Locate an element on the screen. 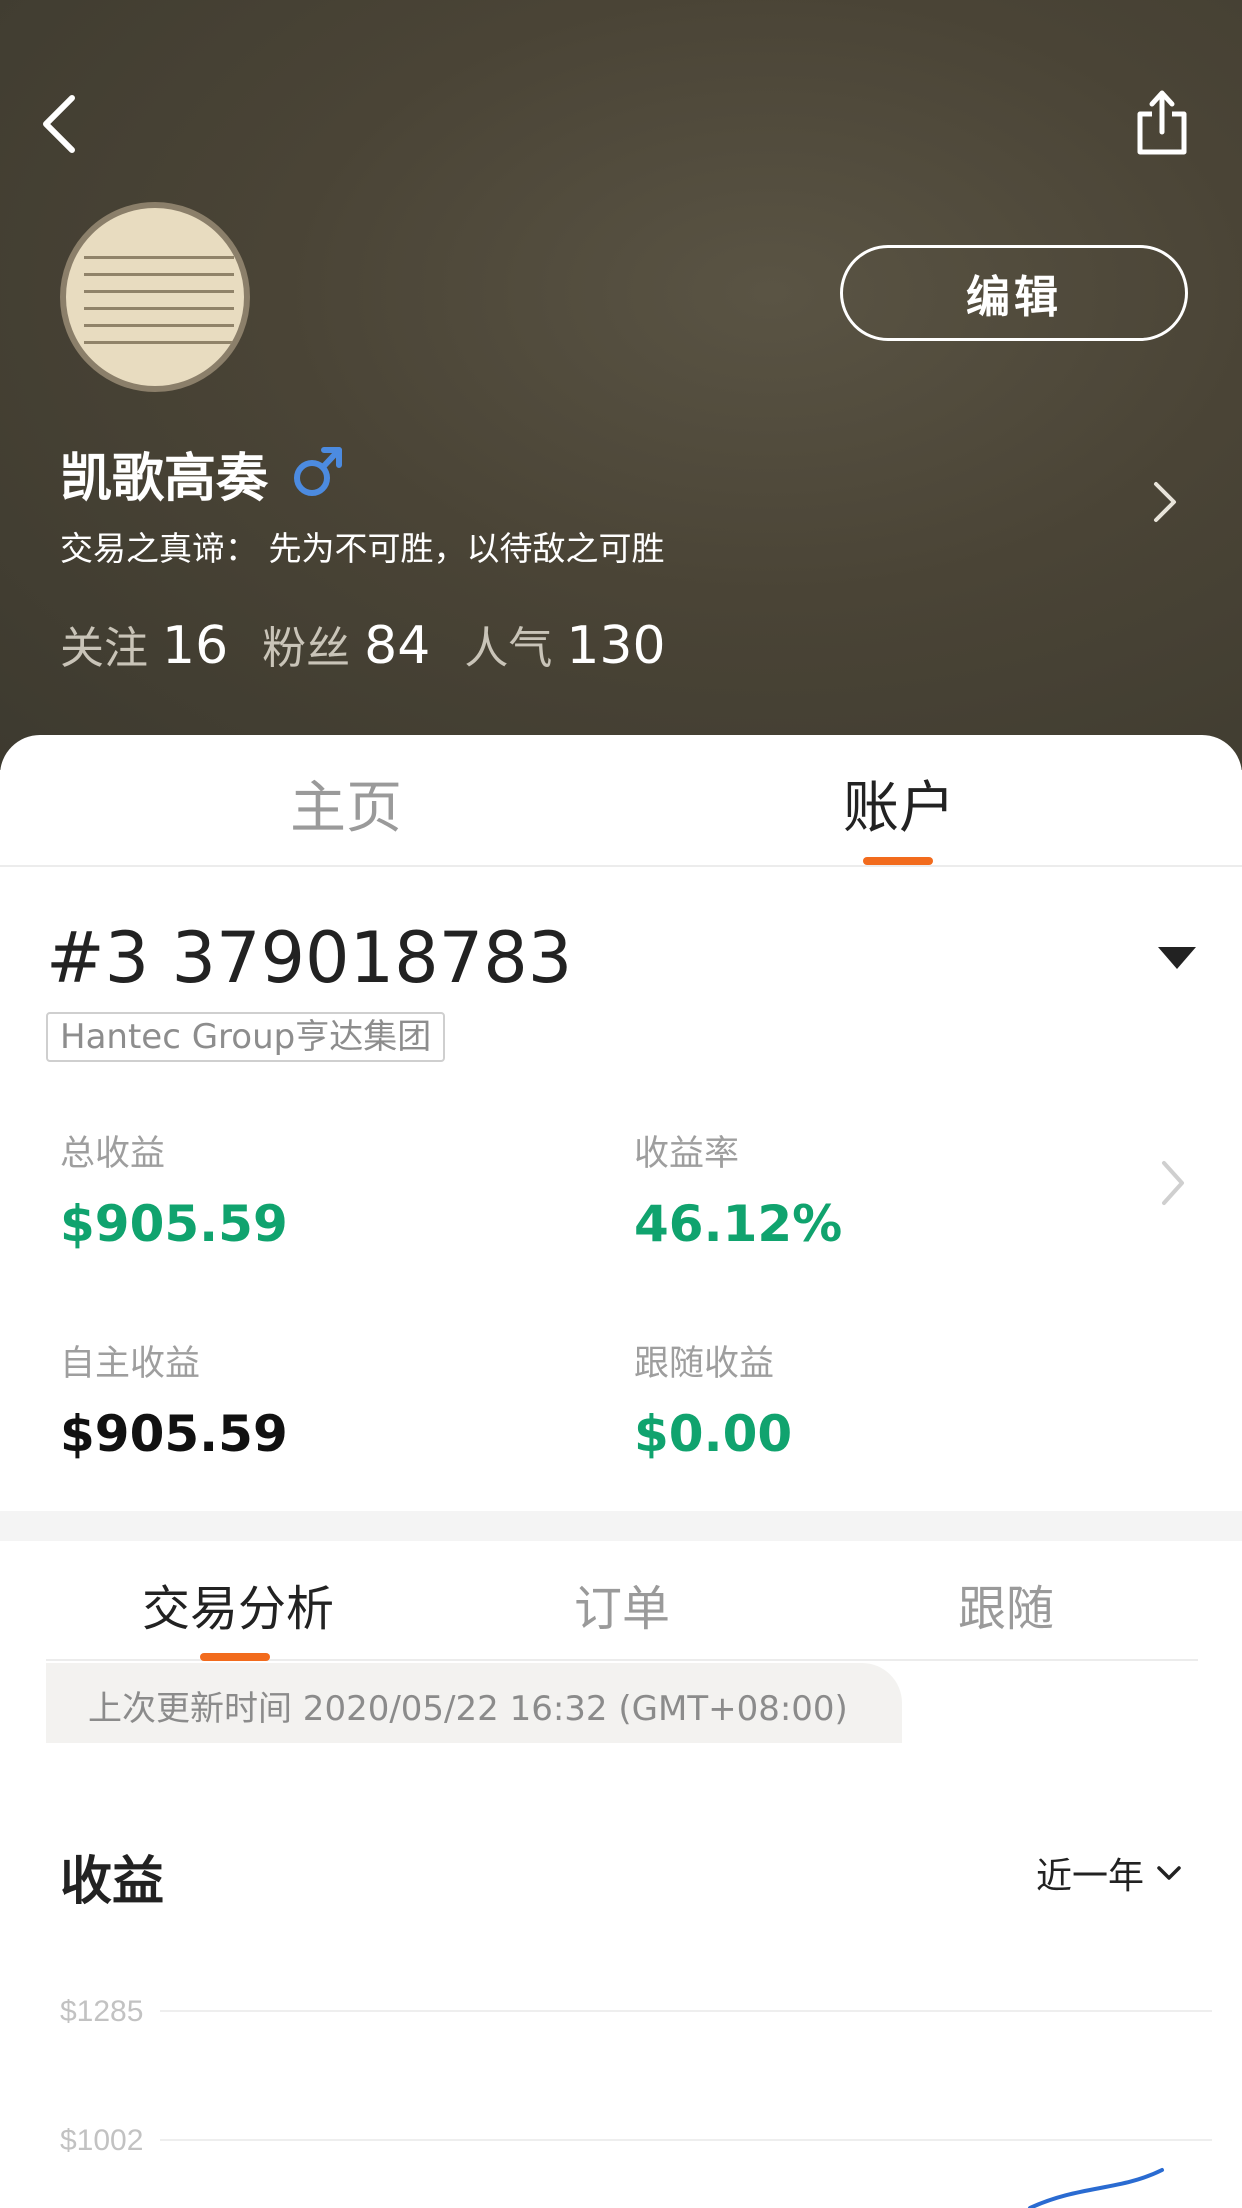 This screenshot has width=1242, height=2208. tab-follow: 跟随 is located at coordinates (1006, 1604).